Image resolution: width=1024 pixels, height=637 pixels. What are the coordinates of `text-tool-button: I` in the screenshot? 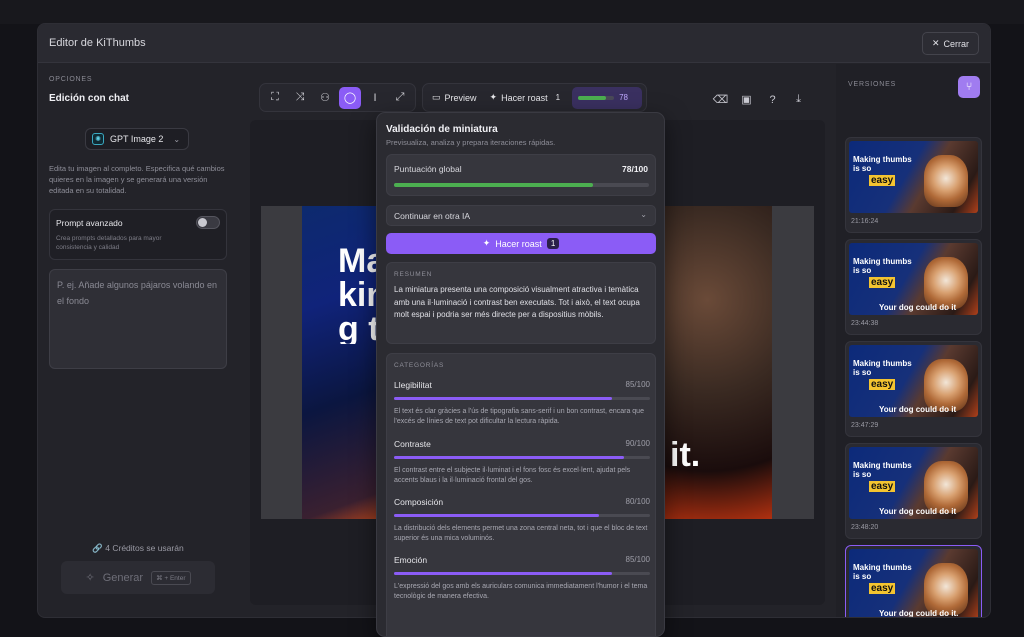 It's located at (375, 98).